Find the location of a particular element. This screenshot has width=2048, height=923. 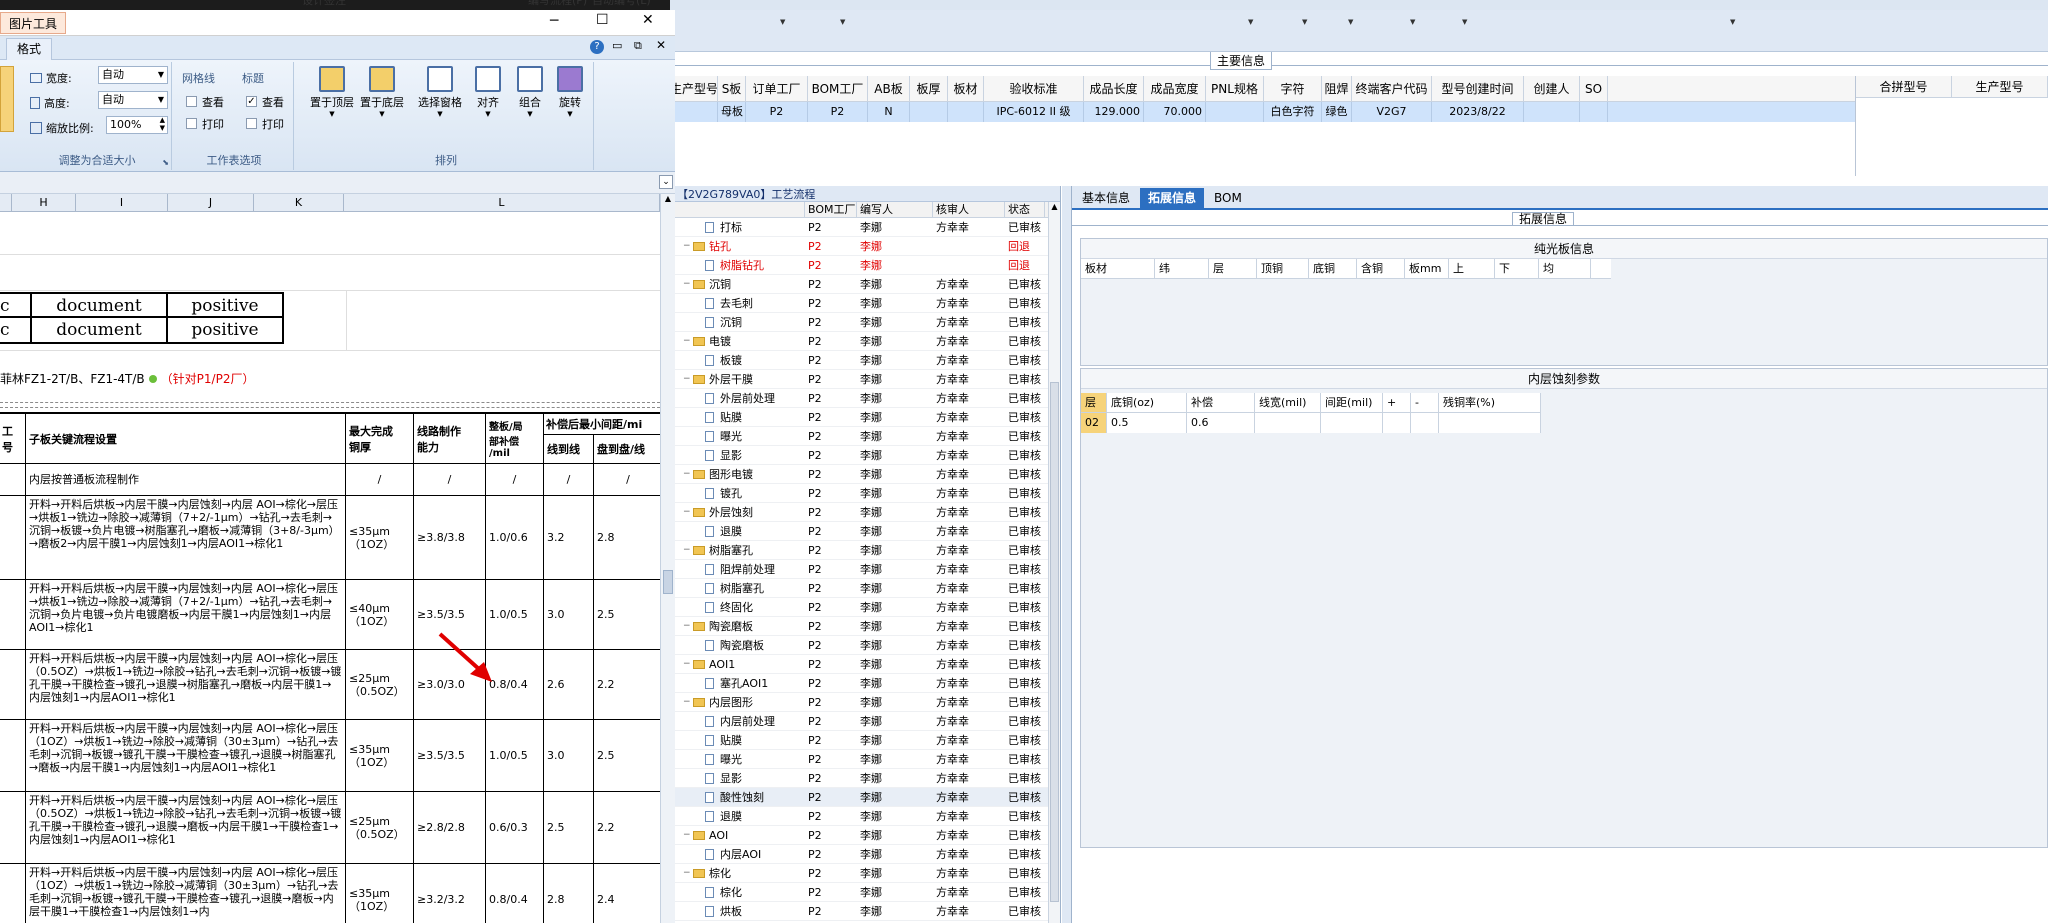

pure-board-col-header: 板mm is located at coordinates (1427, 268).